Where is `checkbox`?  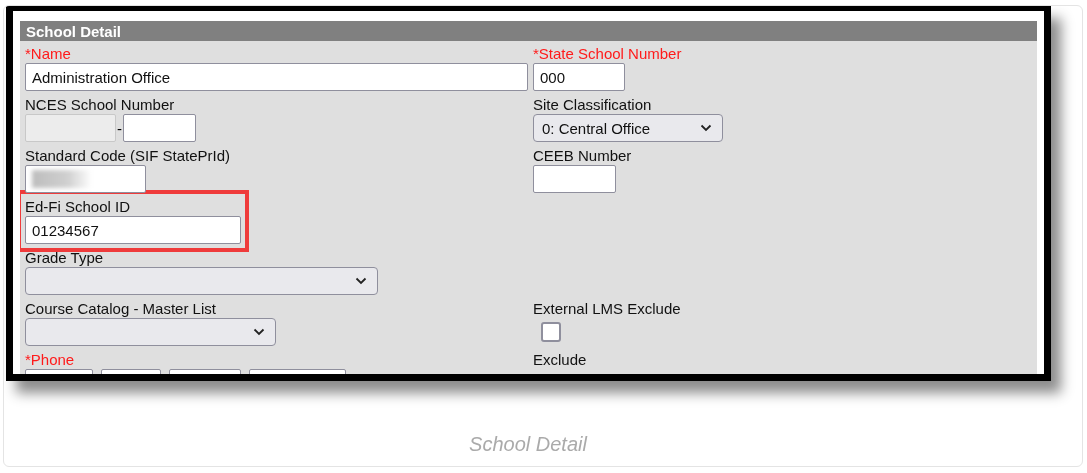 checkbox is located at coordinates (551, 332).